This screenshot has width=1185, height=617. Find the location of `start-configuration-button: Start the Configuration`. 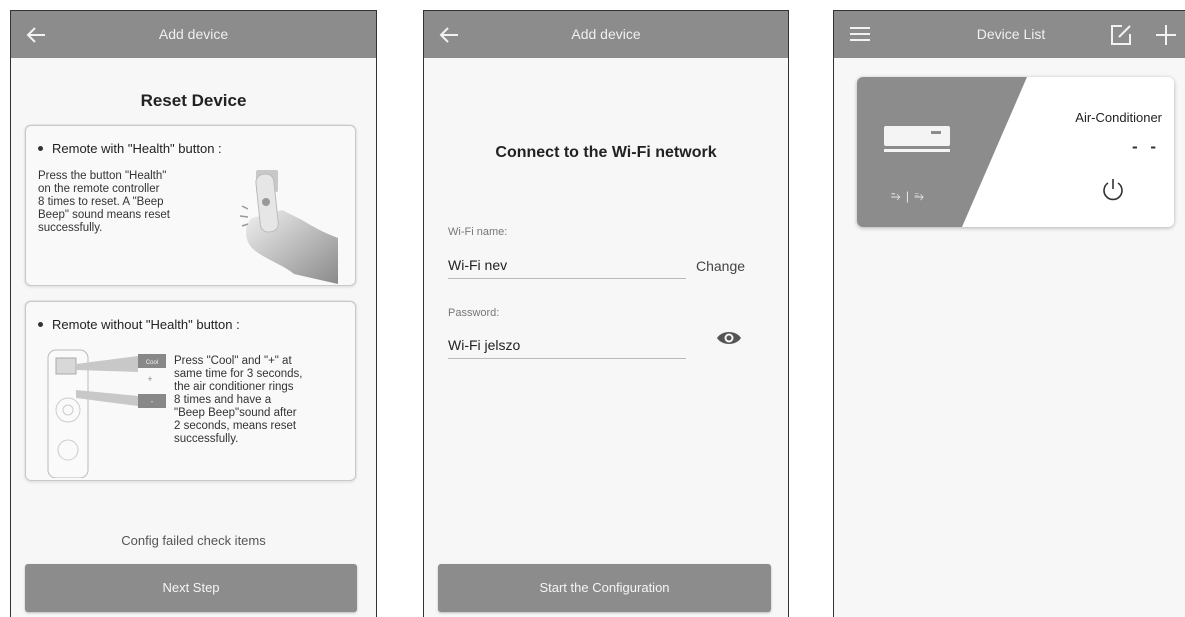

start-configuration-button: Start the Configuration is located at coordinates (604, 588).